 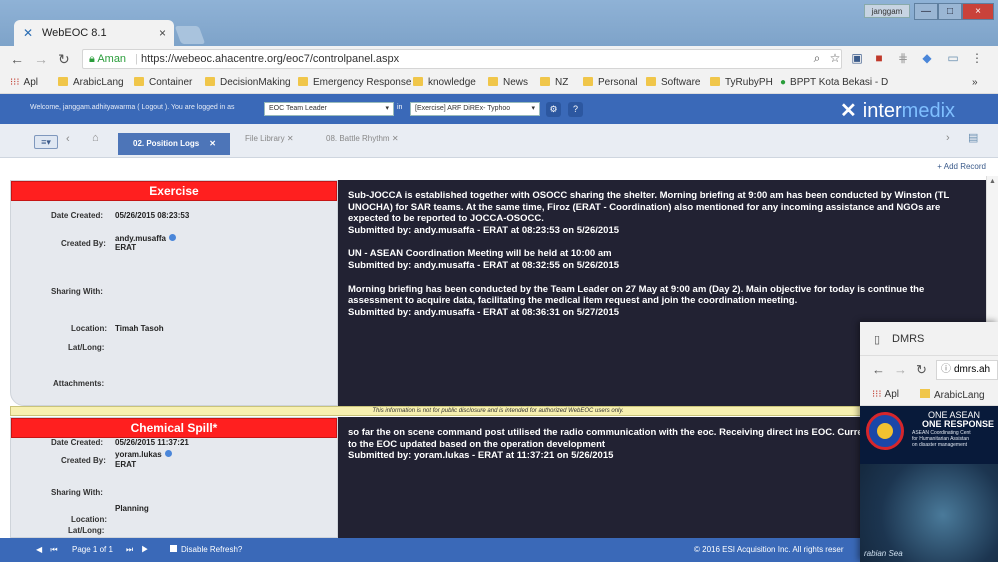 What do you see at coordinates (174, 428) in the screenshot?
I see `record-title: Chemical Spill*` at bounding box center [174, 428].